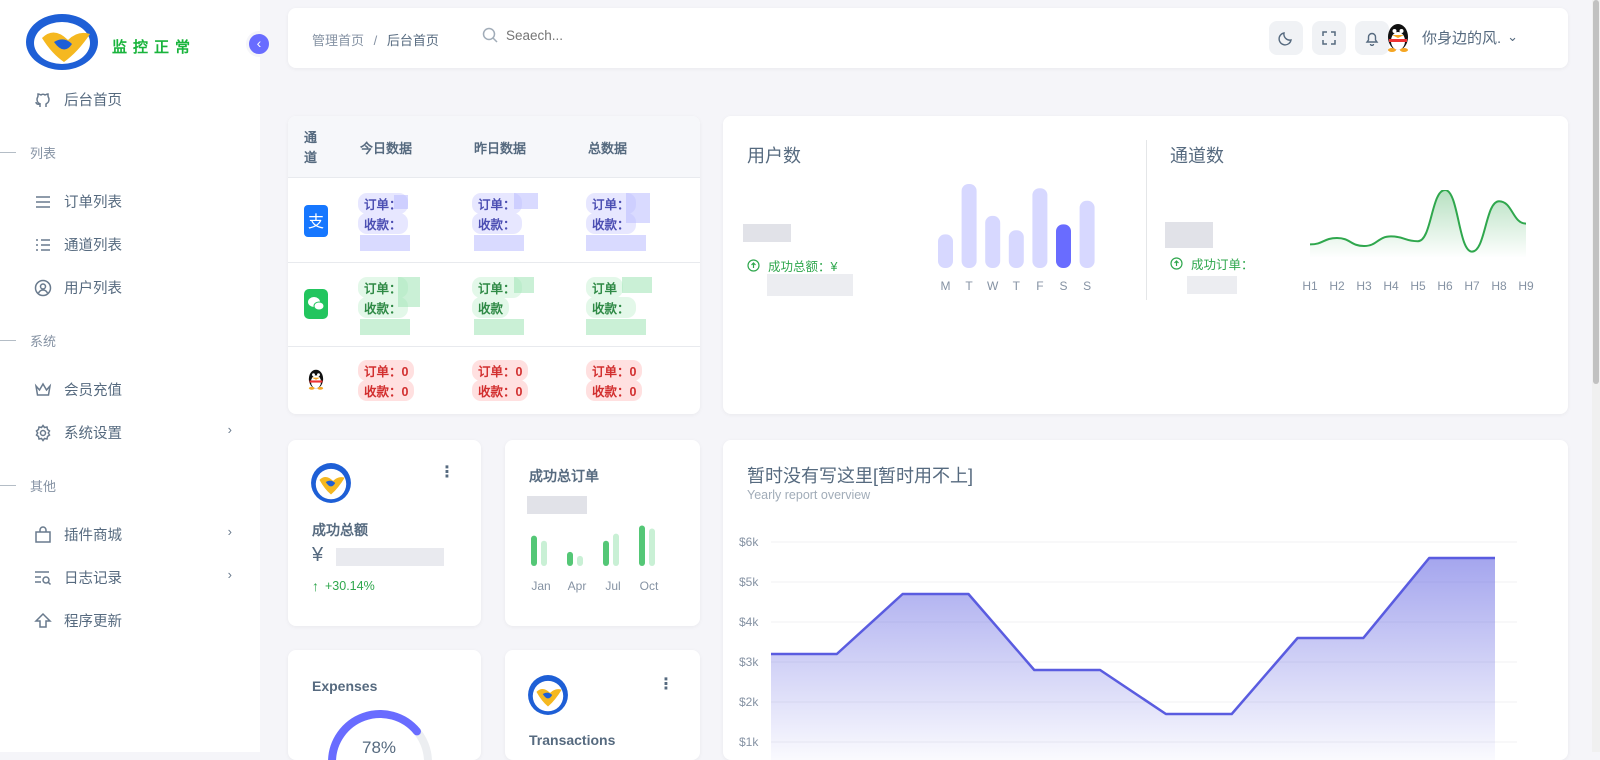 This screenshot has height=760, width=1600. I want to click on fullscreen-button, so click(1329, 38).